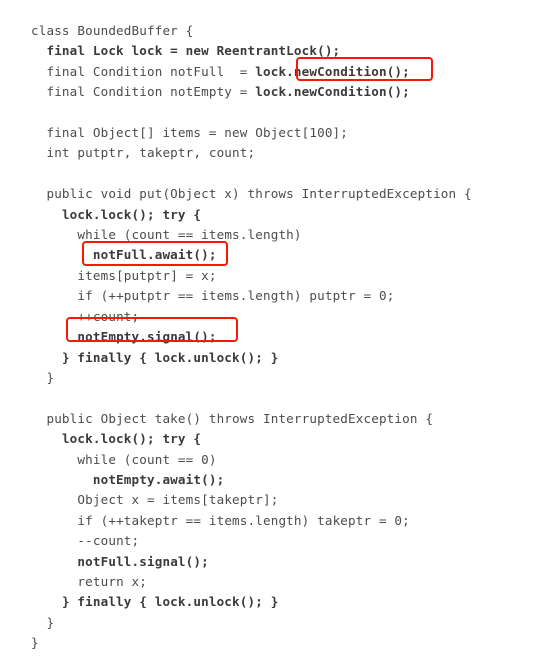  Describe the element at coordinates (154, 255) in the screenshot. I see `code-token-bold: notFull.await();` at that location.